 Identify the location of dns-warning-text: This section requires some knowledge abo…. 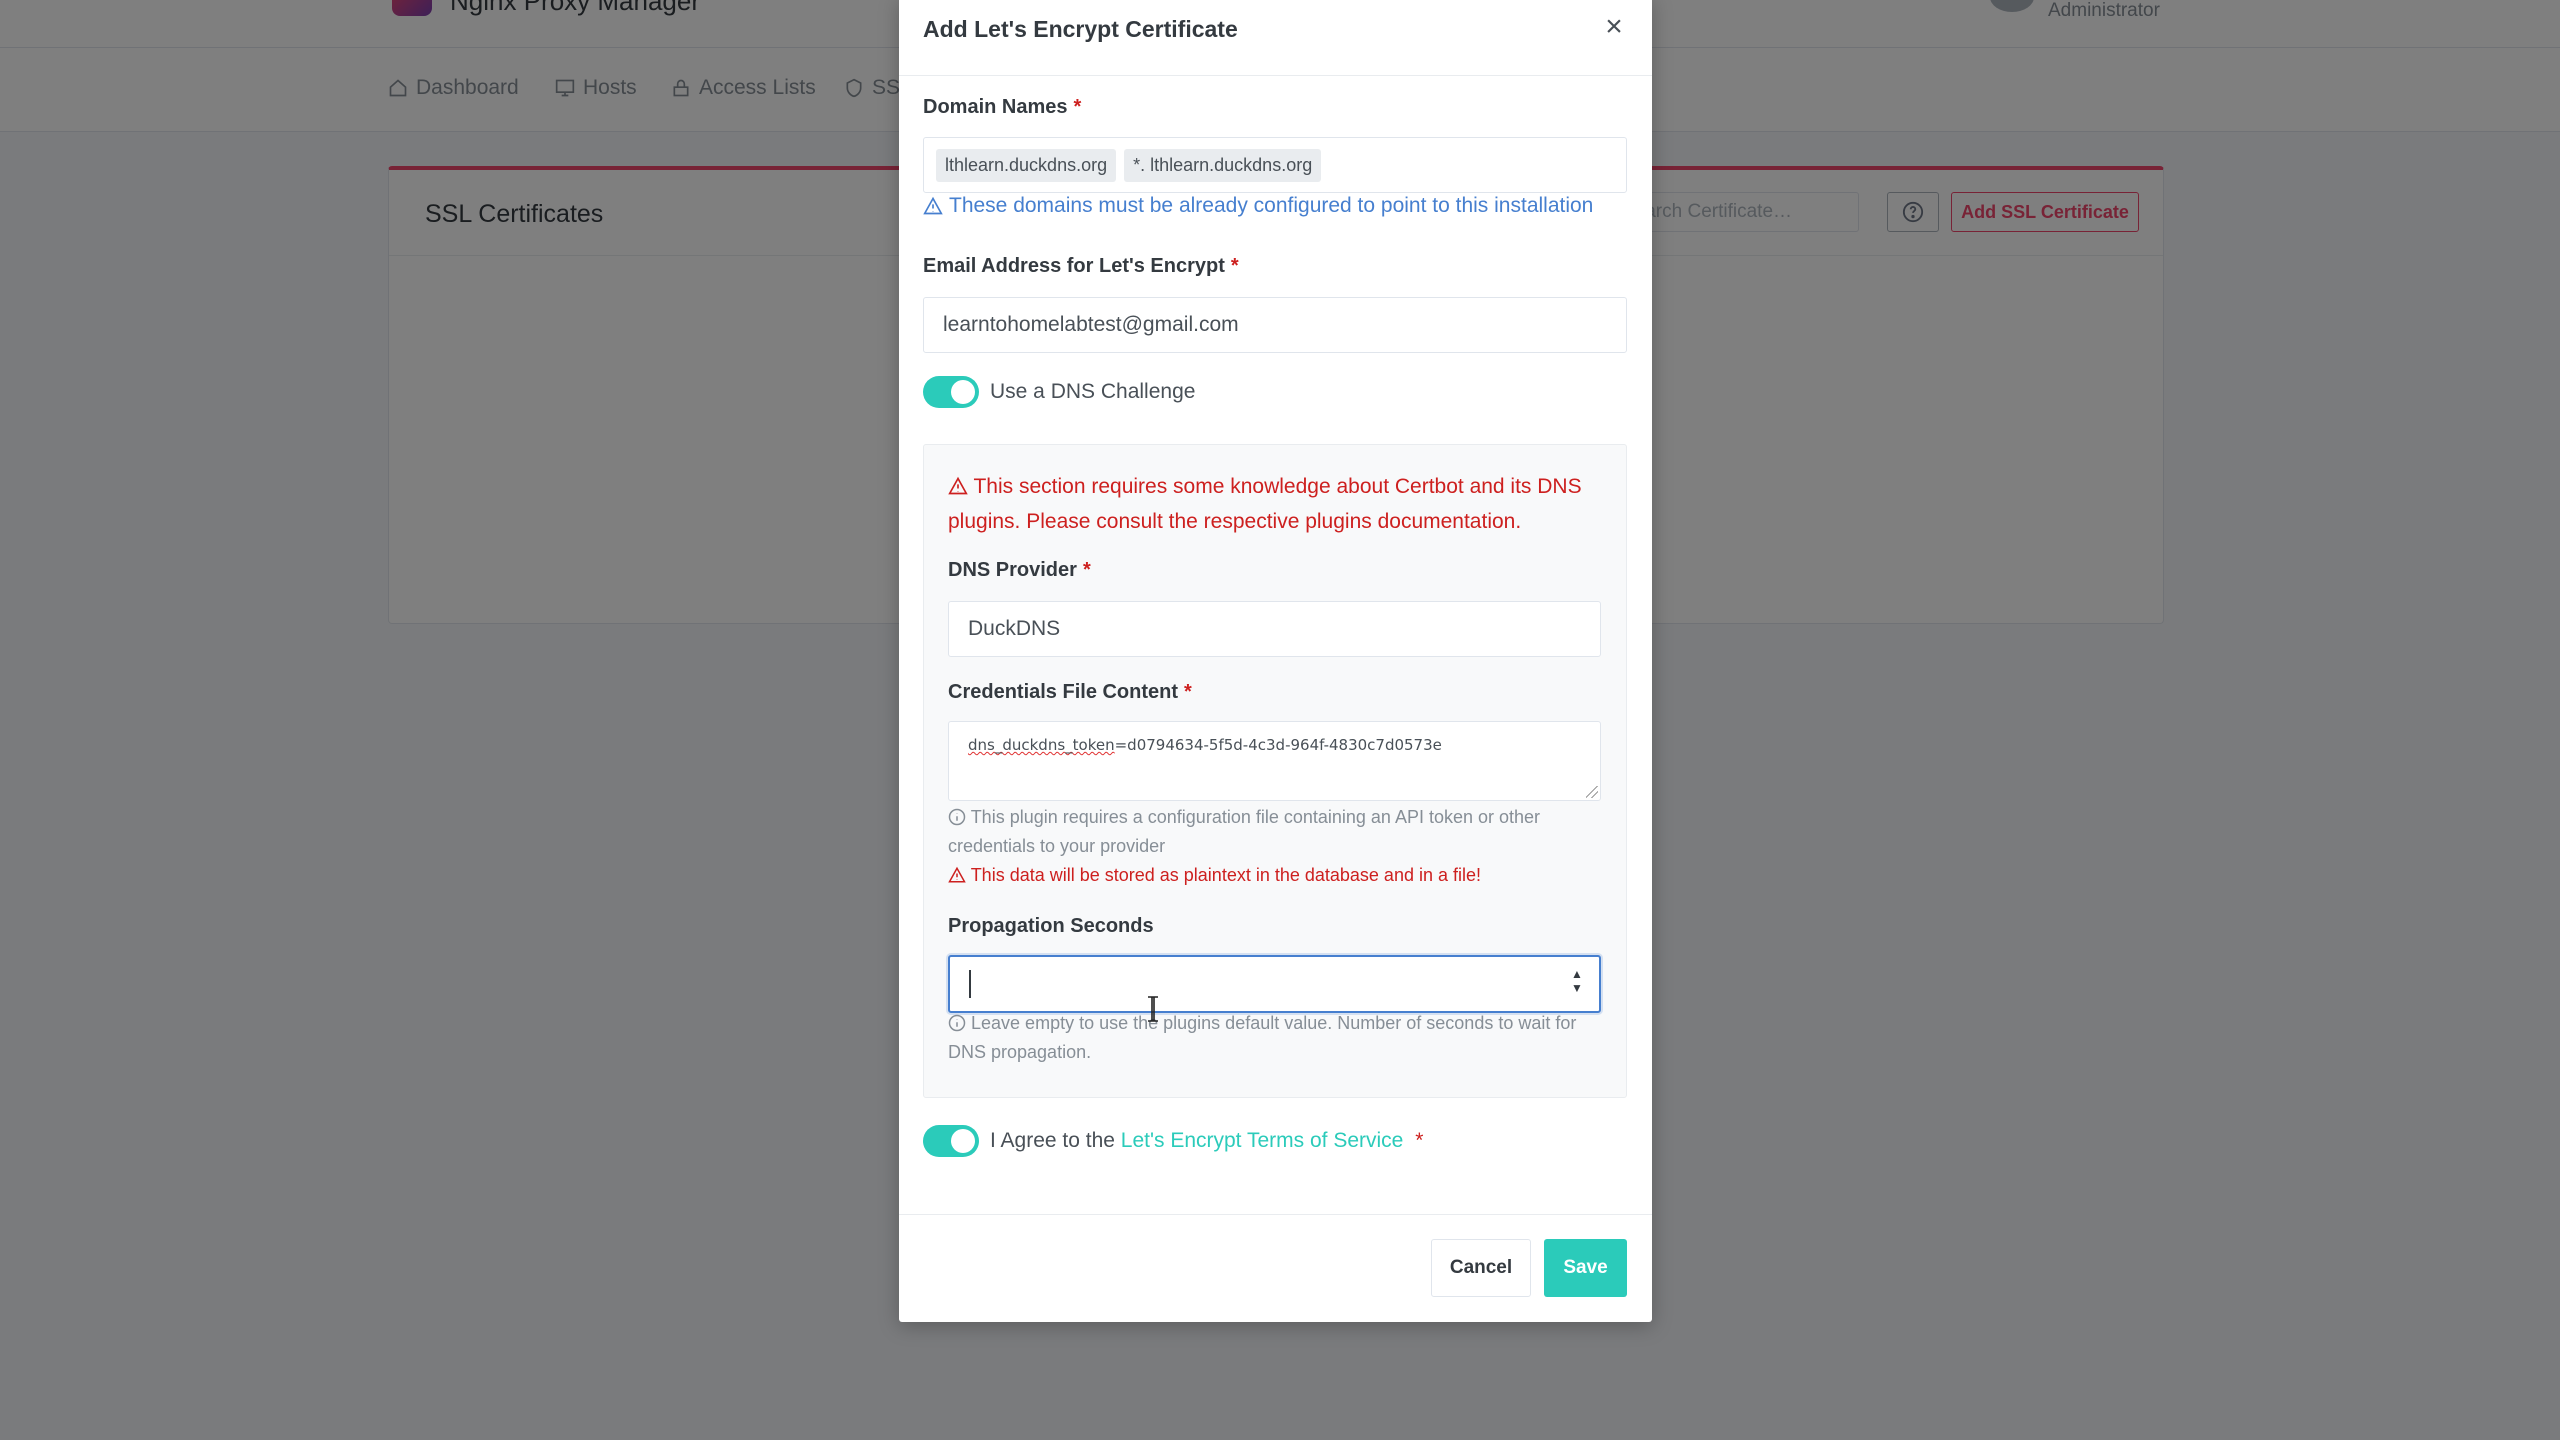
(1265, 504).